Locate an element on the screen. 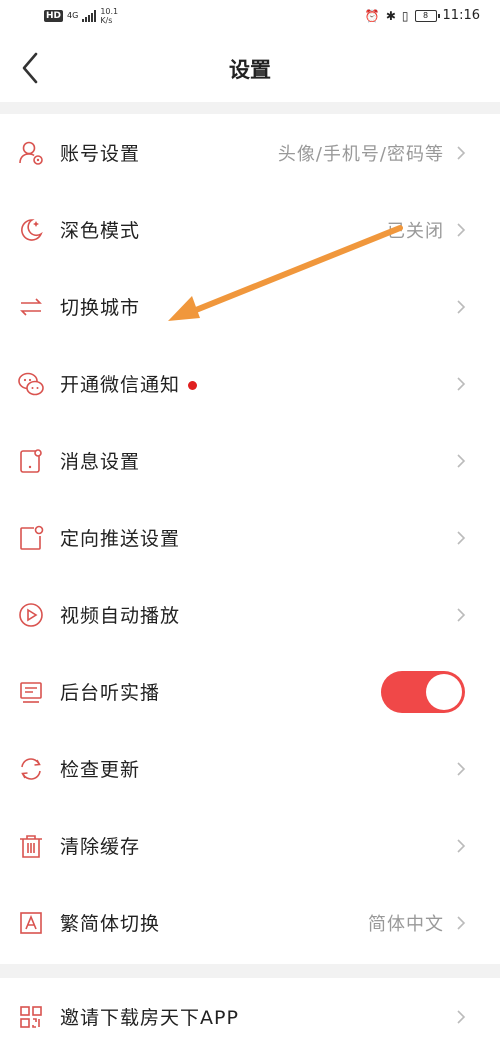  vibrate-icon: ▯ is located at coordinates (405, 15).